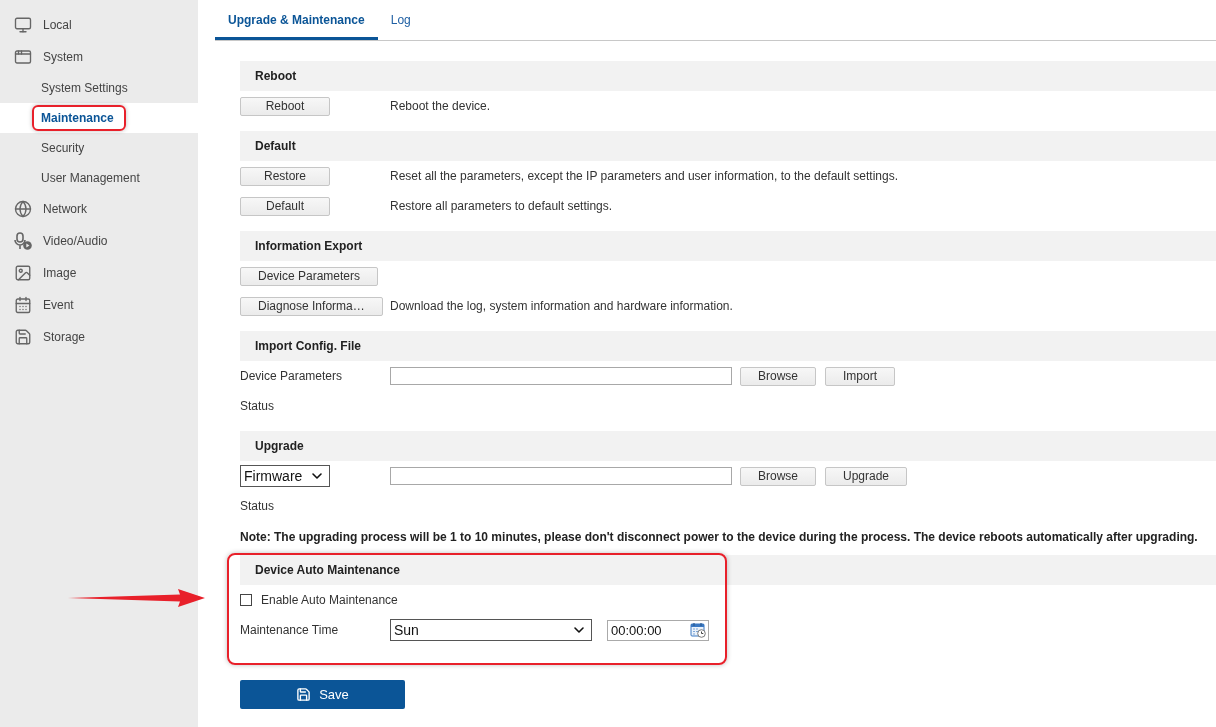  I want to click on calendar-clock-icon, so click(698, 630).